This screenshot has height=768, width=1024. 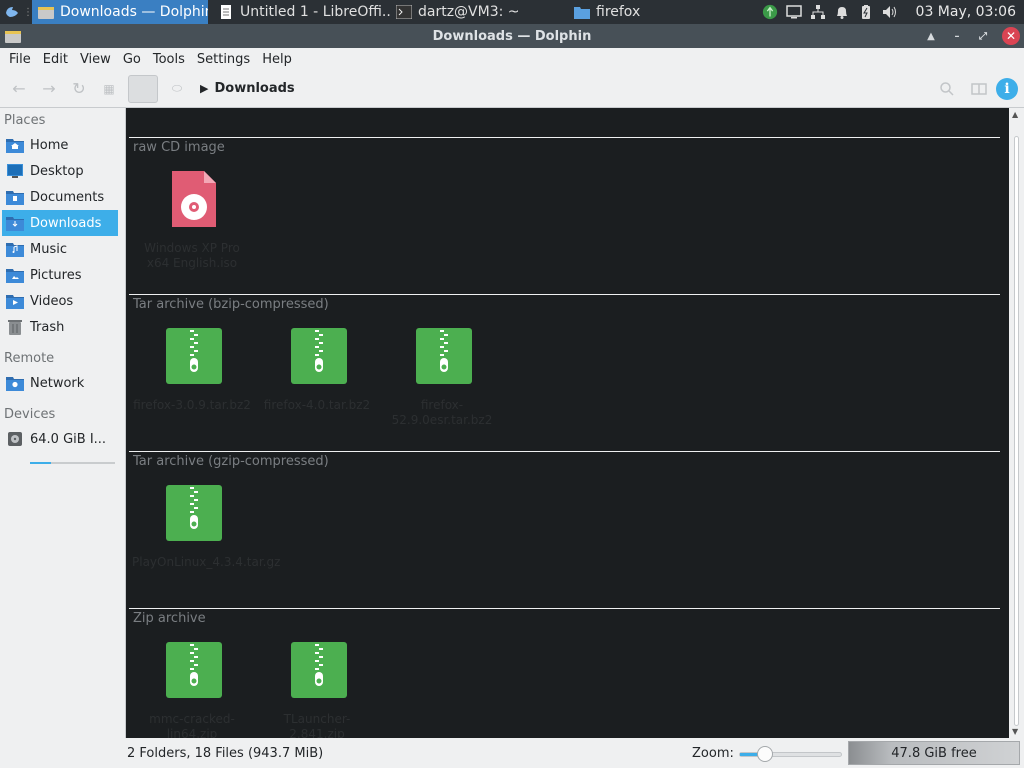 I want to click on file-item: Windows XP Pro x64 English.iso, so click(x=188, y=226).